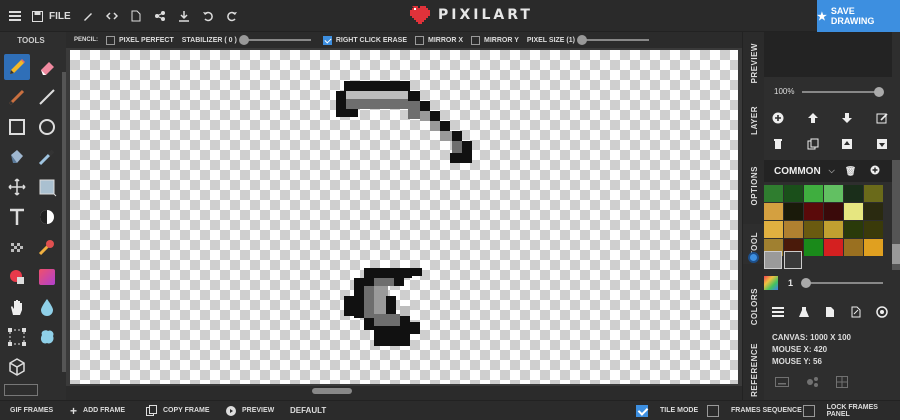  I want to click on save-drawing-button: ★ SAVE DRAWING, so click(858, 16).